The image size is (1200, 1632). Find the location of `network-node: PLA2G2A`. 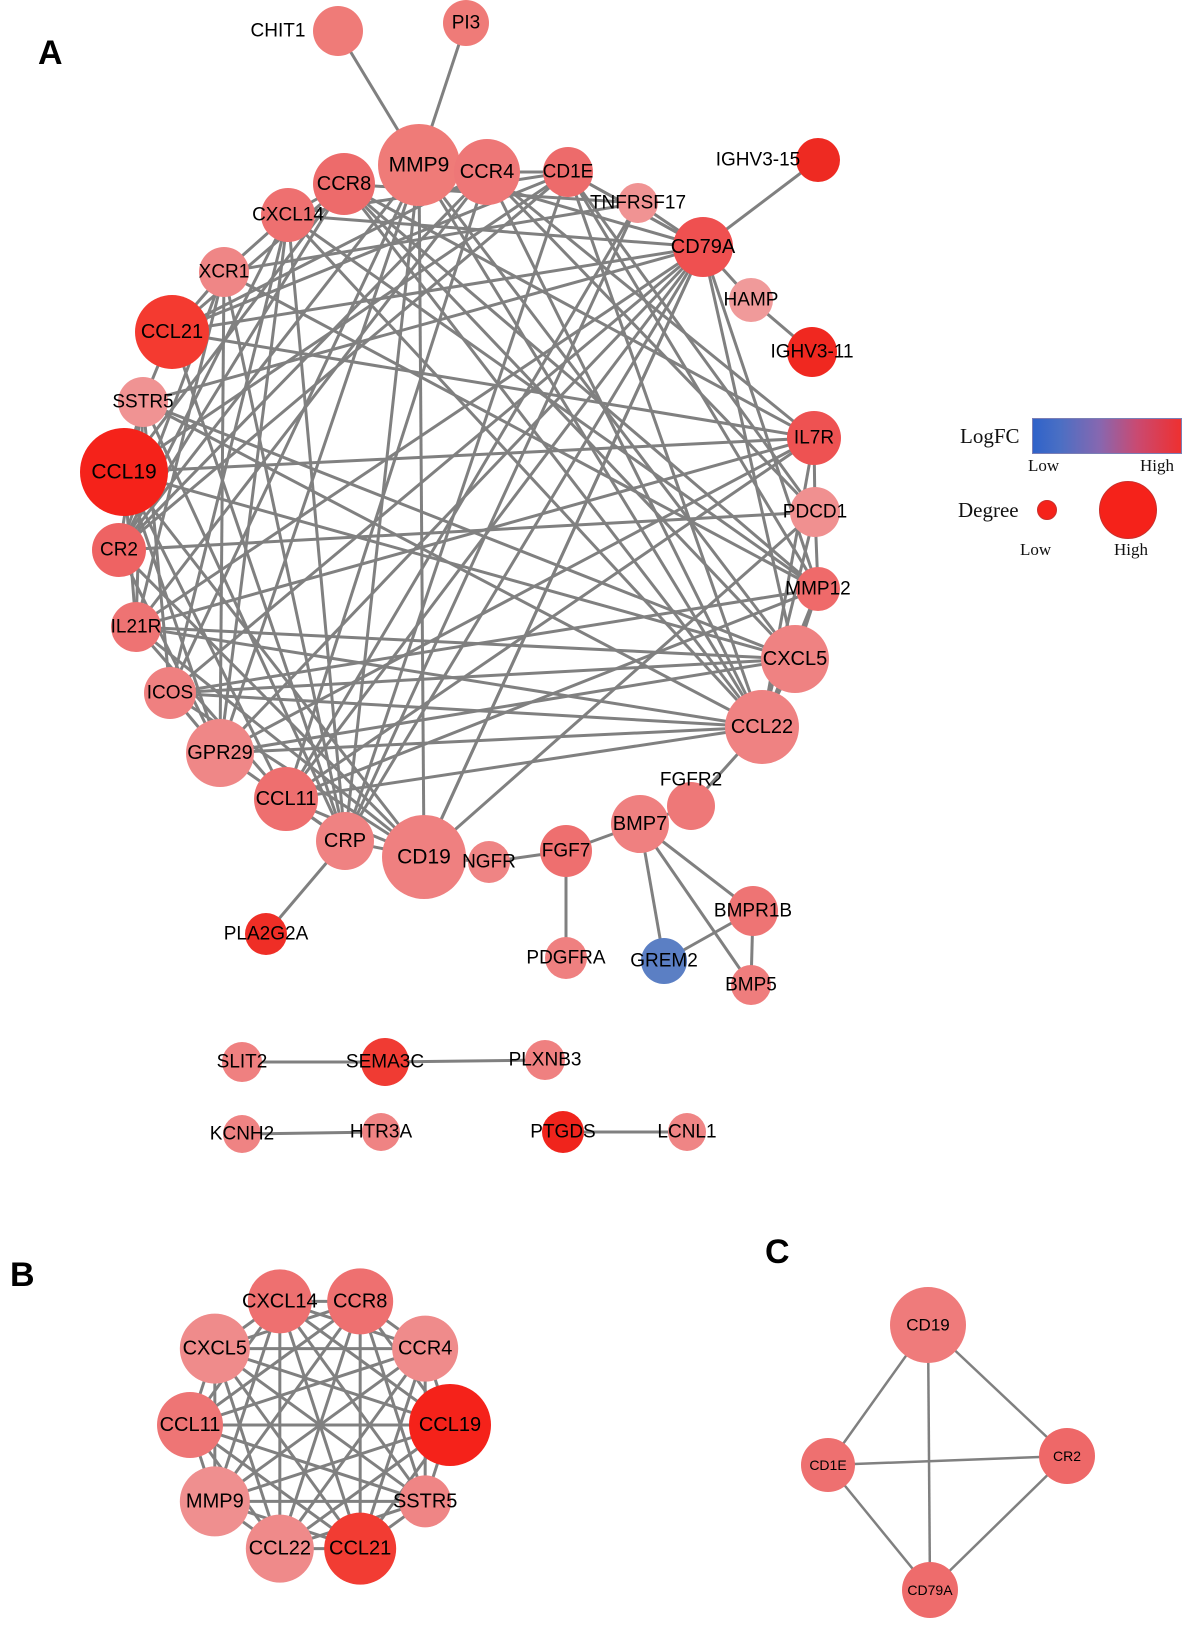

network-node: PLA2G2A is located at coordinates (266, 934).